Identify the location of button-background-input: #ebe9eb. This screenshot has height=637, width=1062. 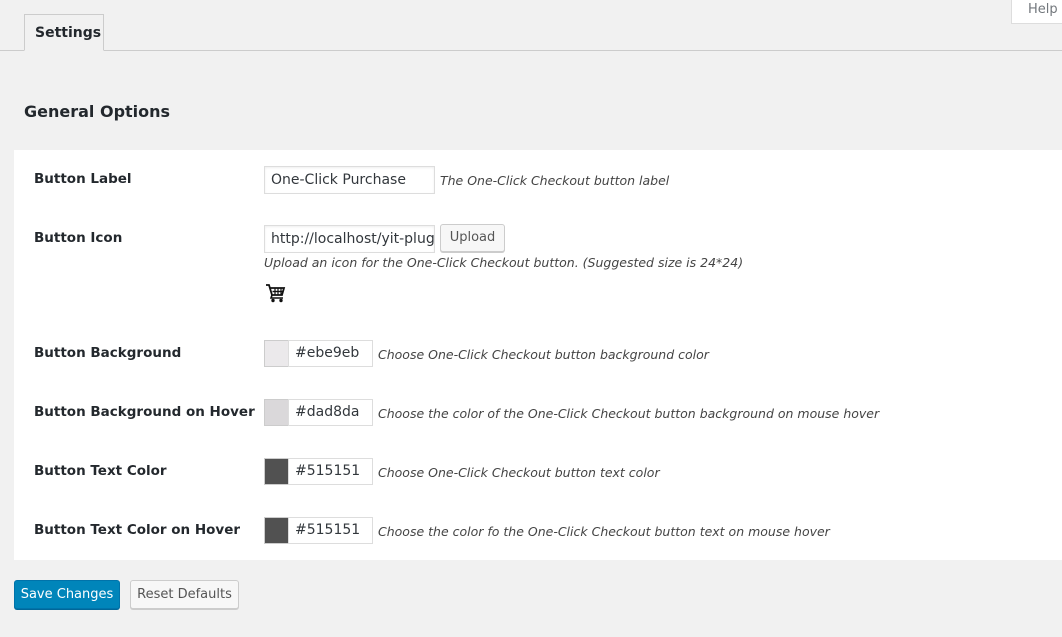
(330, 353).